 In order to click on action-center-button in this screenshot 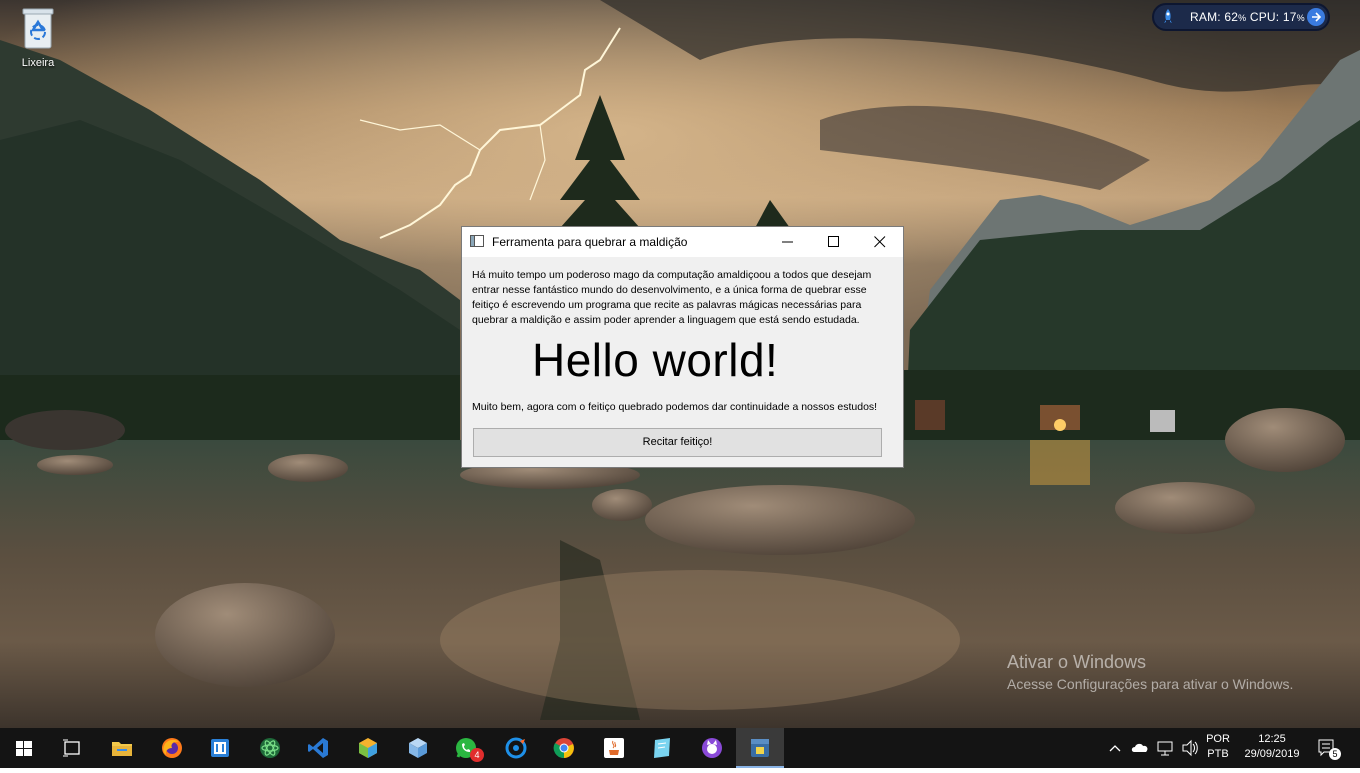, I will do `click(1330, 748)`.